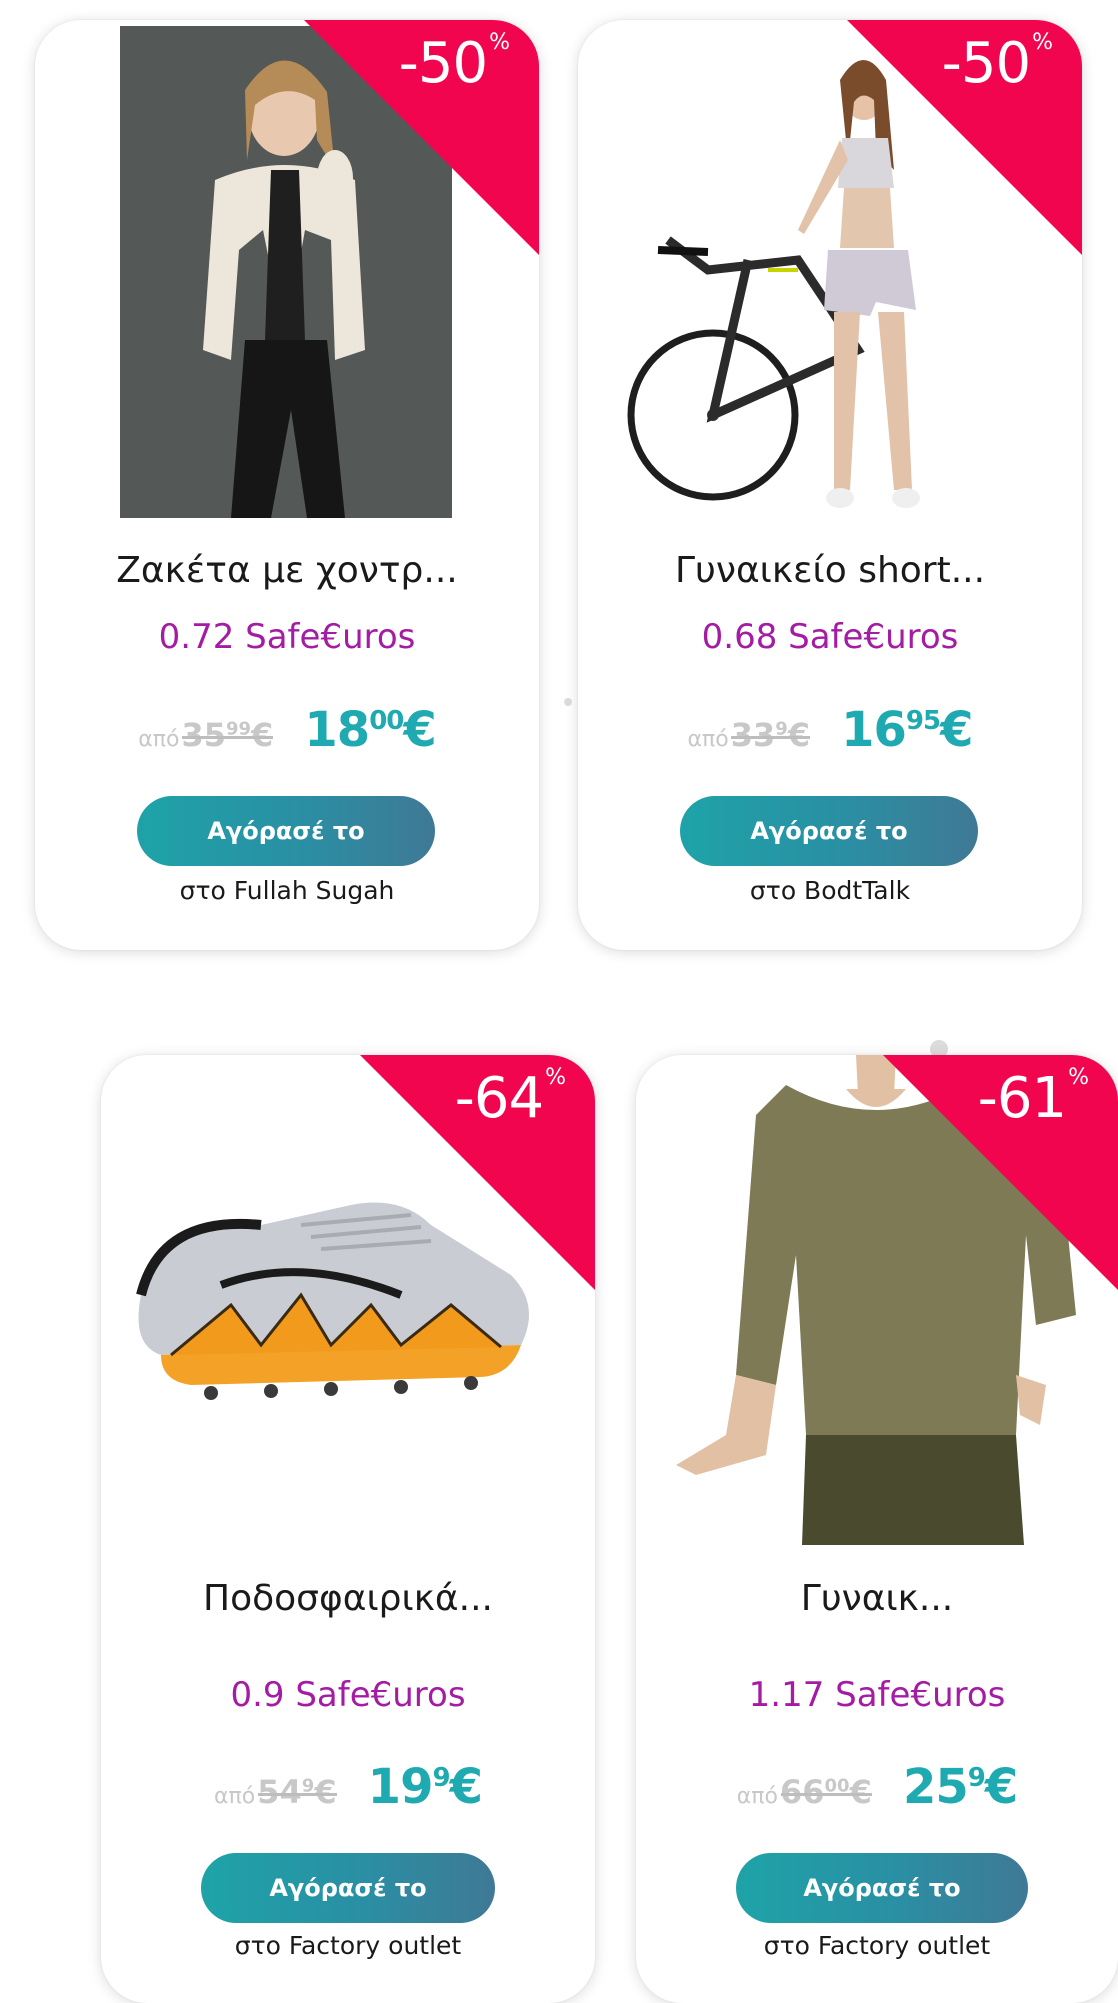  I want to click on safeuros-value: 0.68 Safe€uros, so click(830, 637).